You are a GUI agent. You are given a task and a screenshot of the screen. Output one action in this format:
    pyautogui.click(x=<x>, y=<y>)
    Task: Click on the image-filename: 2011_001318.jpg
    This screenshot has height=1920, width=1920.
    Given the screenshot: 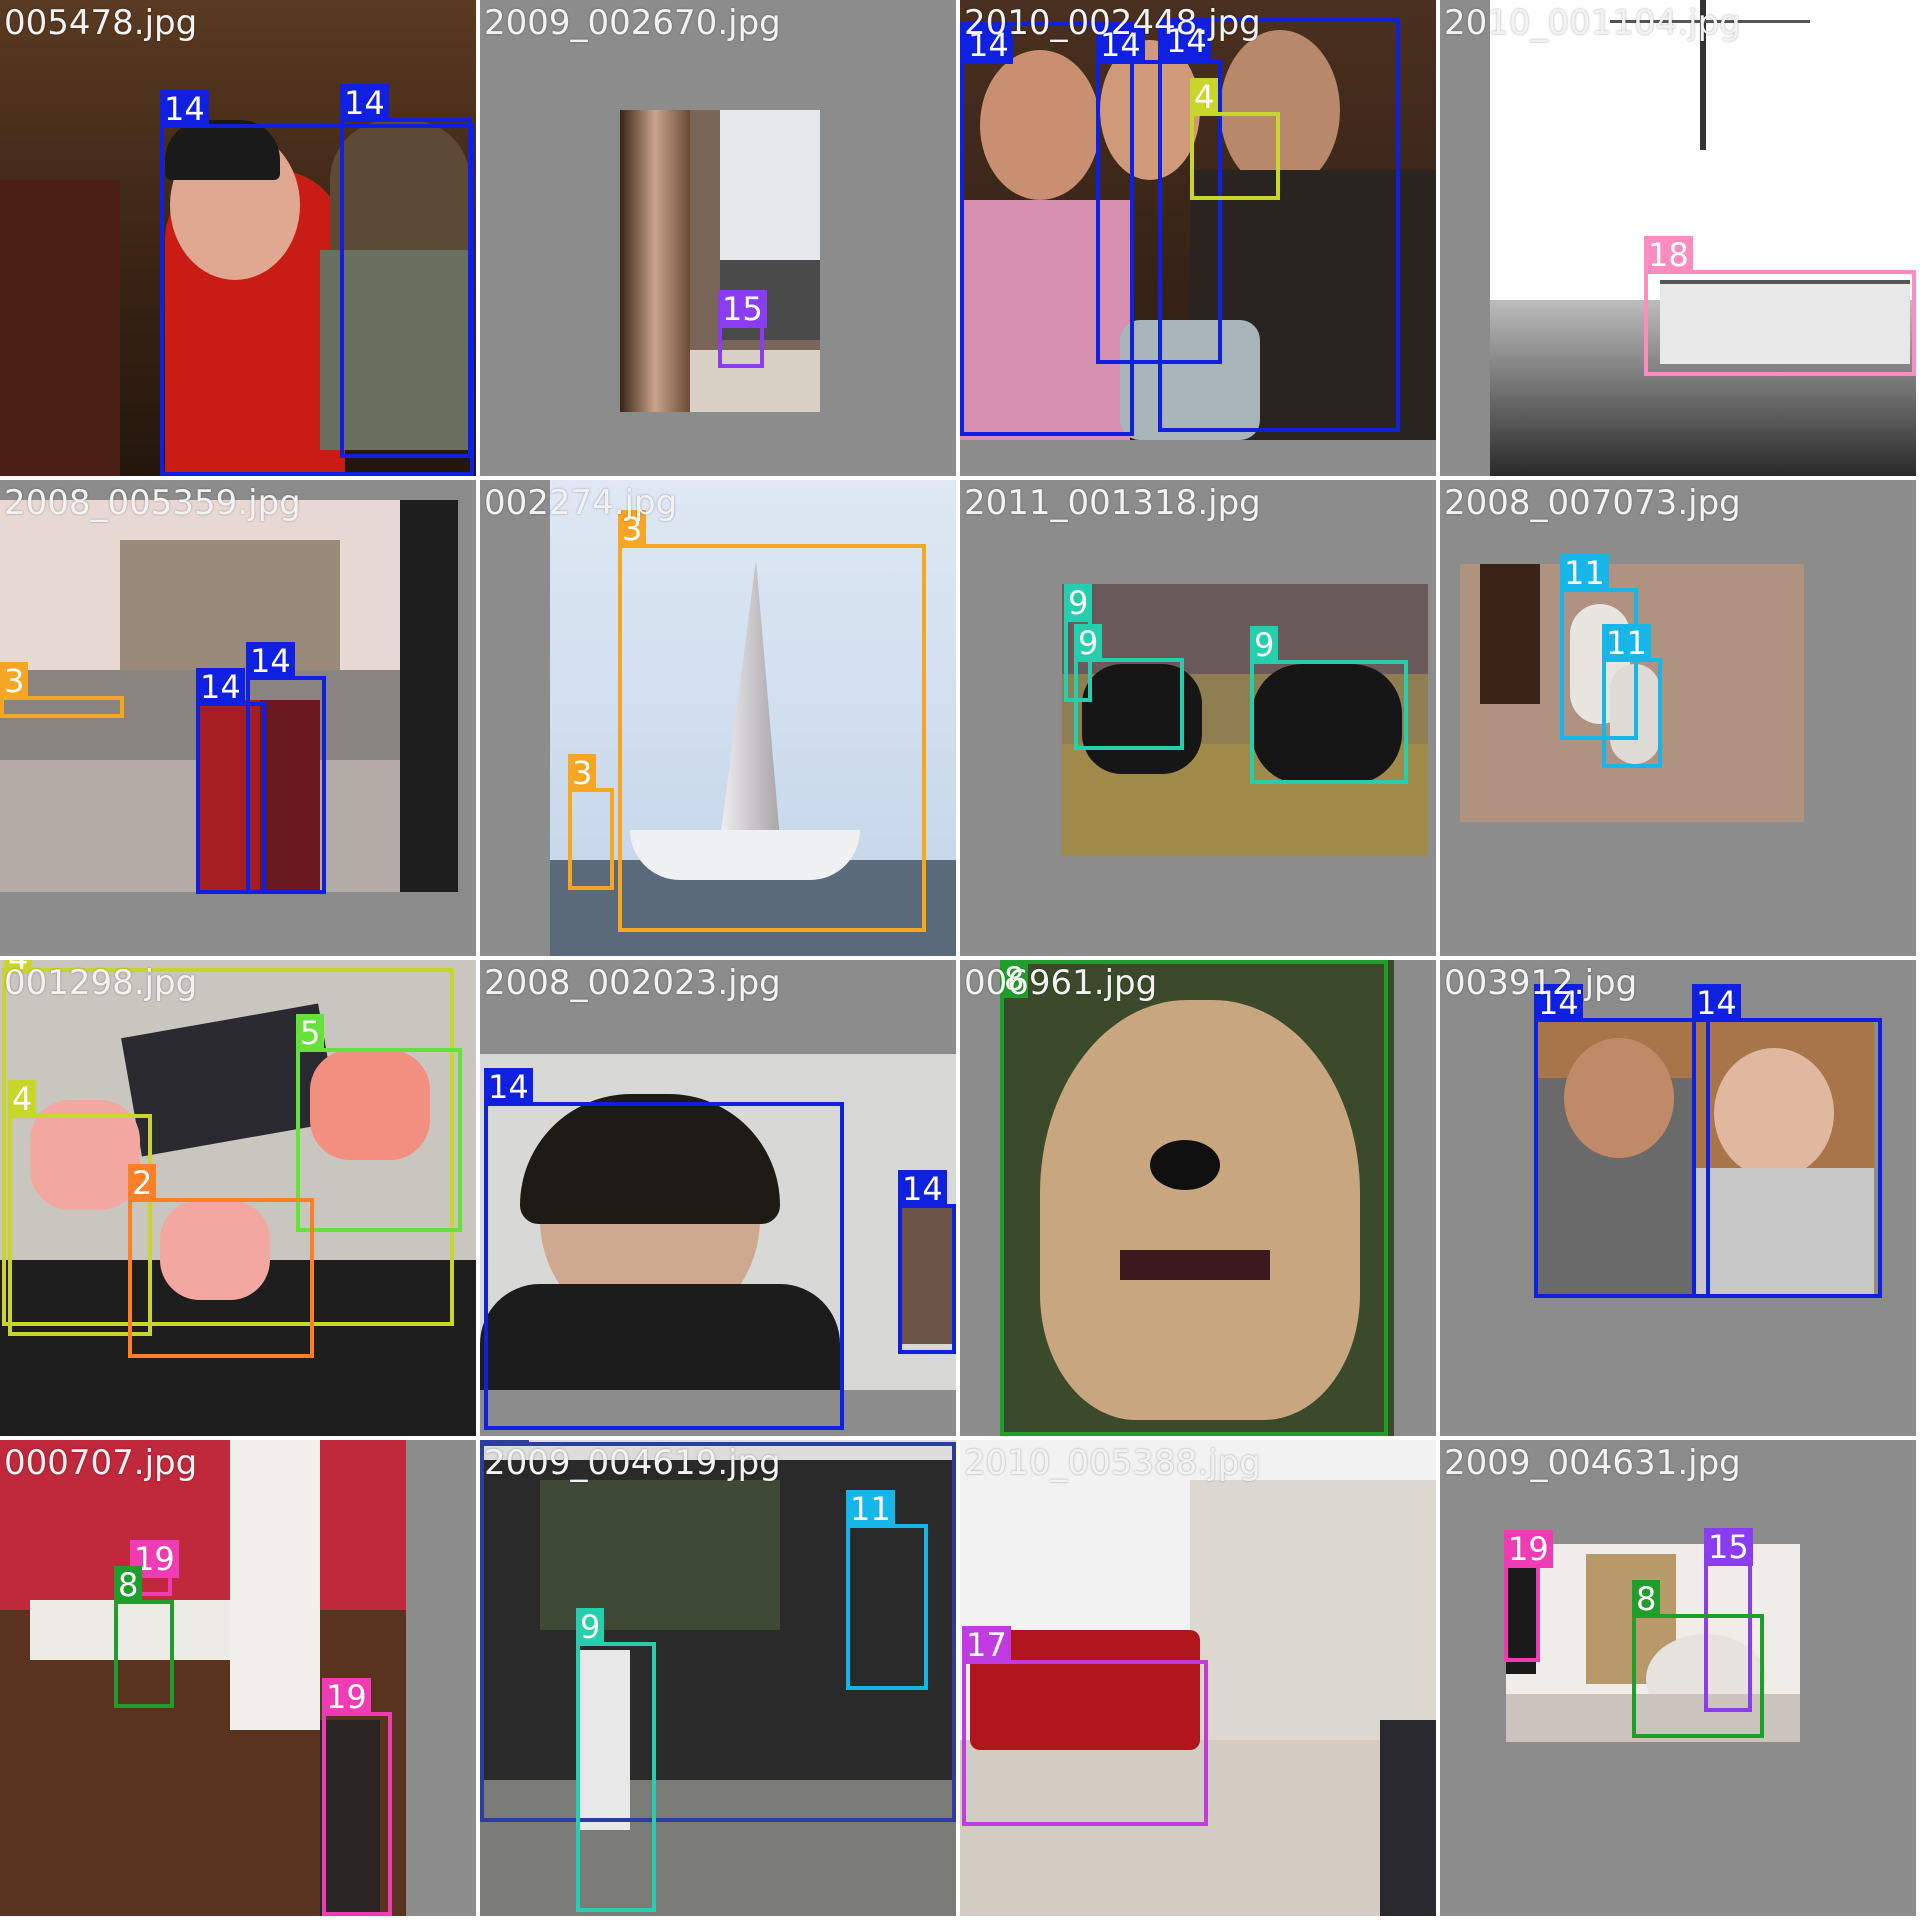 What is the action you would take?
    pyautogui.click(x=1112, y=503)
    